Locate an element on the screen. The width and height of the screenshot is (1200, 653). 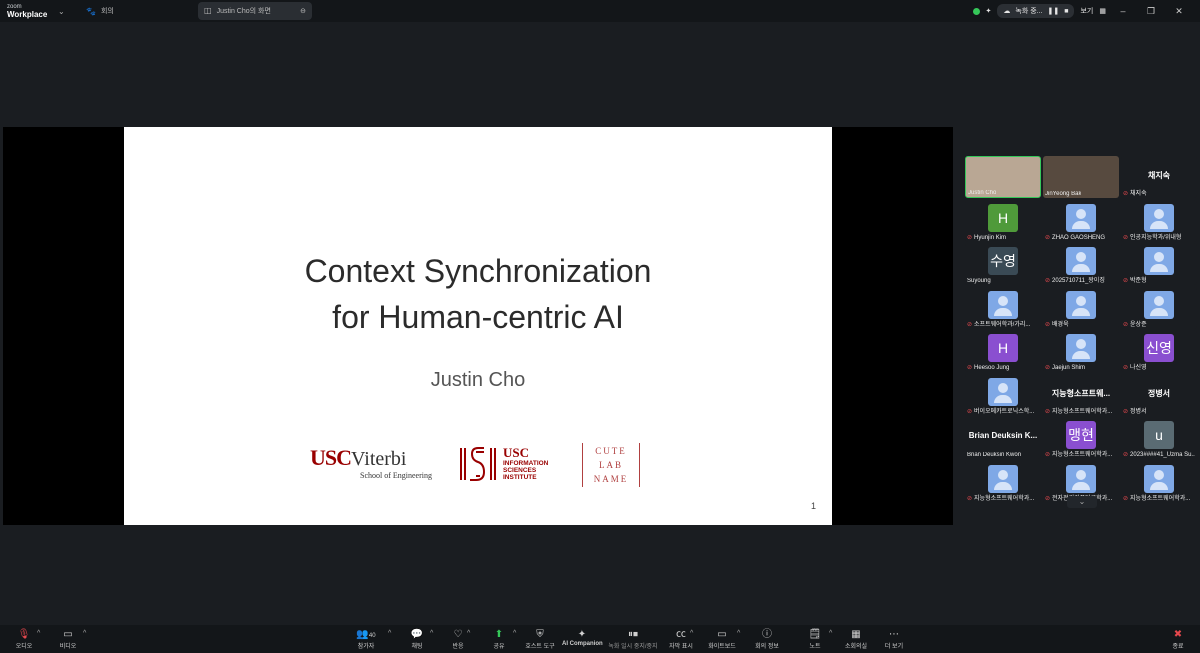
view-button: 보기 is located at coordinates (1086, 11).